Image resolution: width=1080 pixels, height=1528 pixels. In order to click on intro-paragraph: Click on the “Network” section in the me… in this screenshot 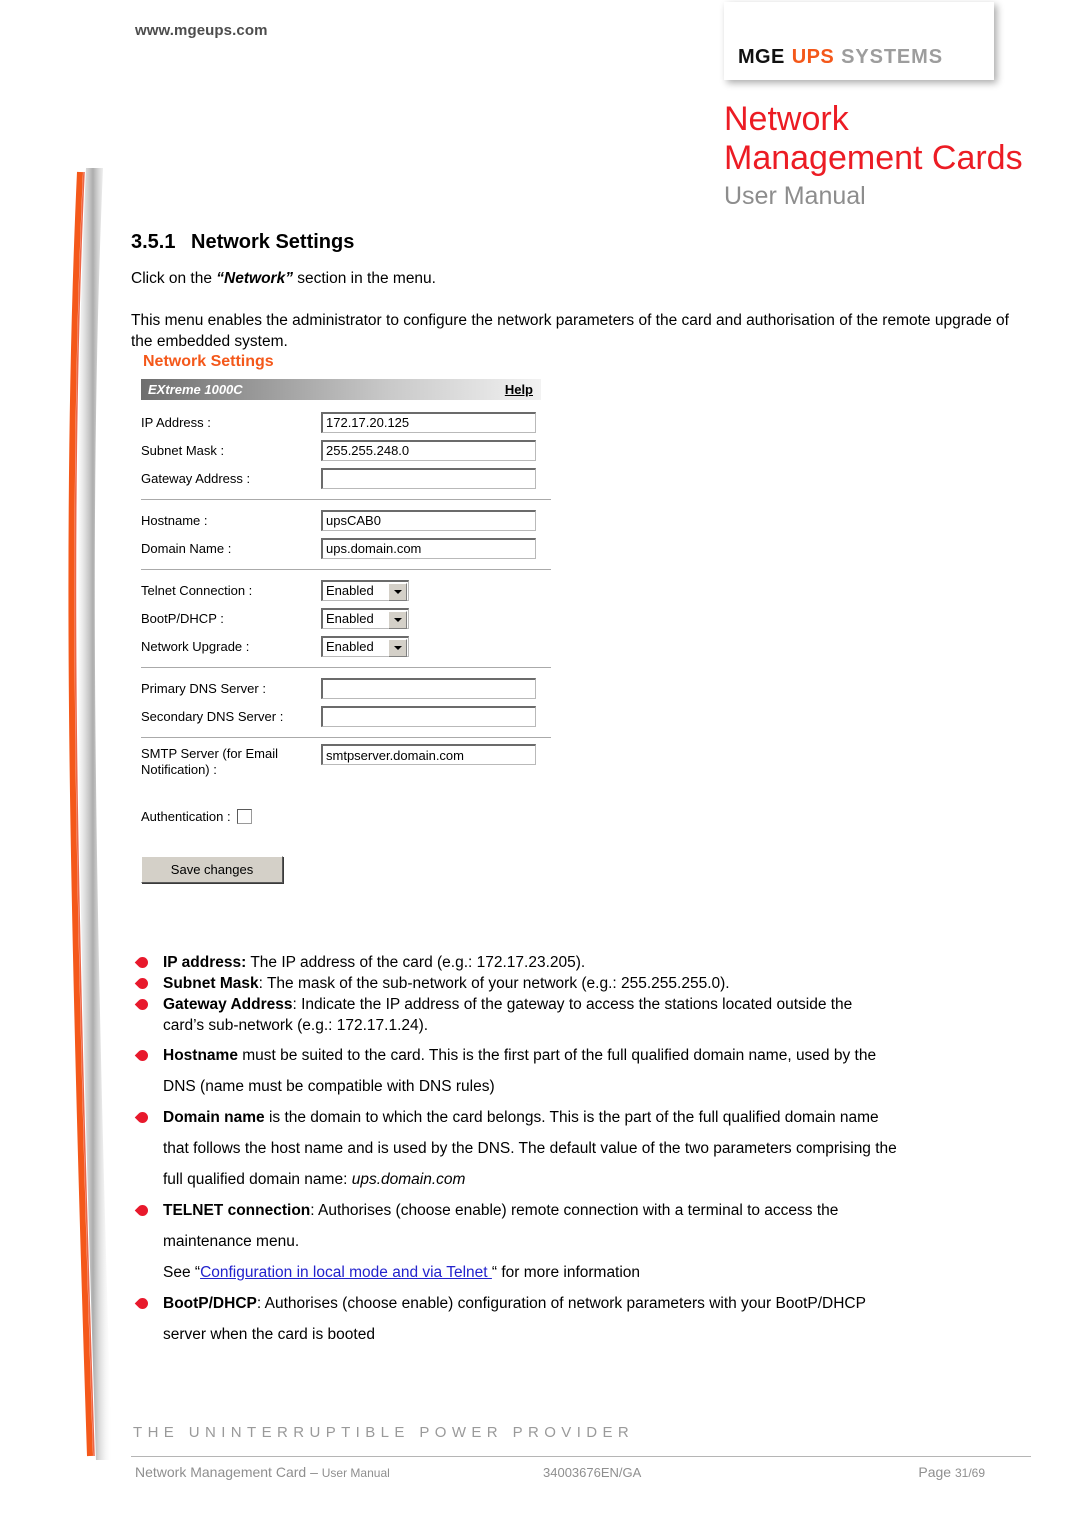, I will do `click(571, 278)`.